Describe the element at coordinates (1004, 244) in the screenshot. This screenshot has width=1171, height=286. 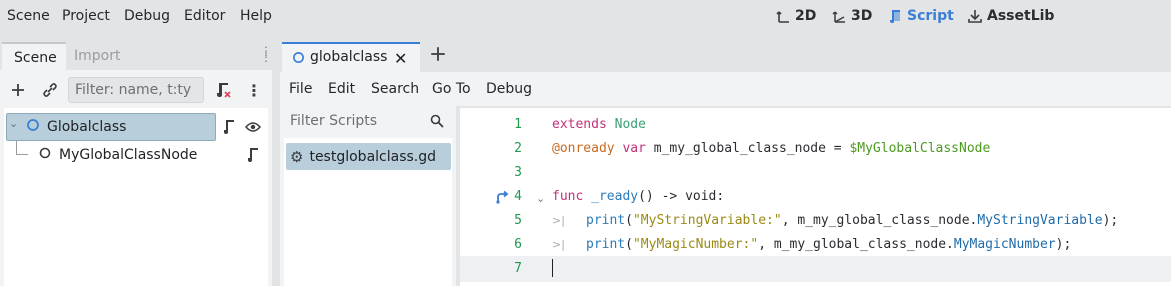
I see `member-ref: MyMagicNumber` at that location.